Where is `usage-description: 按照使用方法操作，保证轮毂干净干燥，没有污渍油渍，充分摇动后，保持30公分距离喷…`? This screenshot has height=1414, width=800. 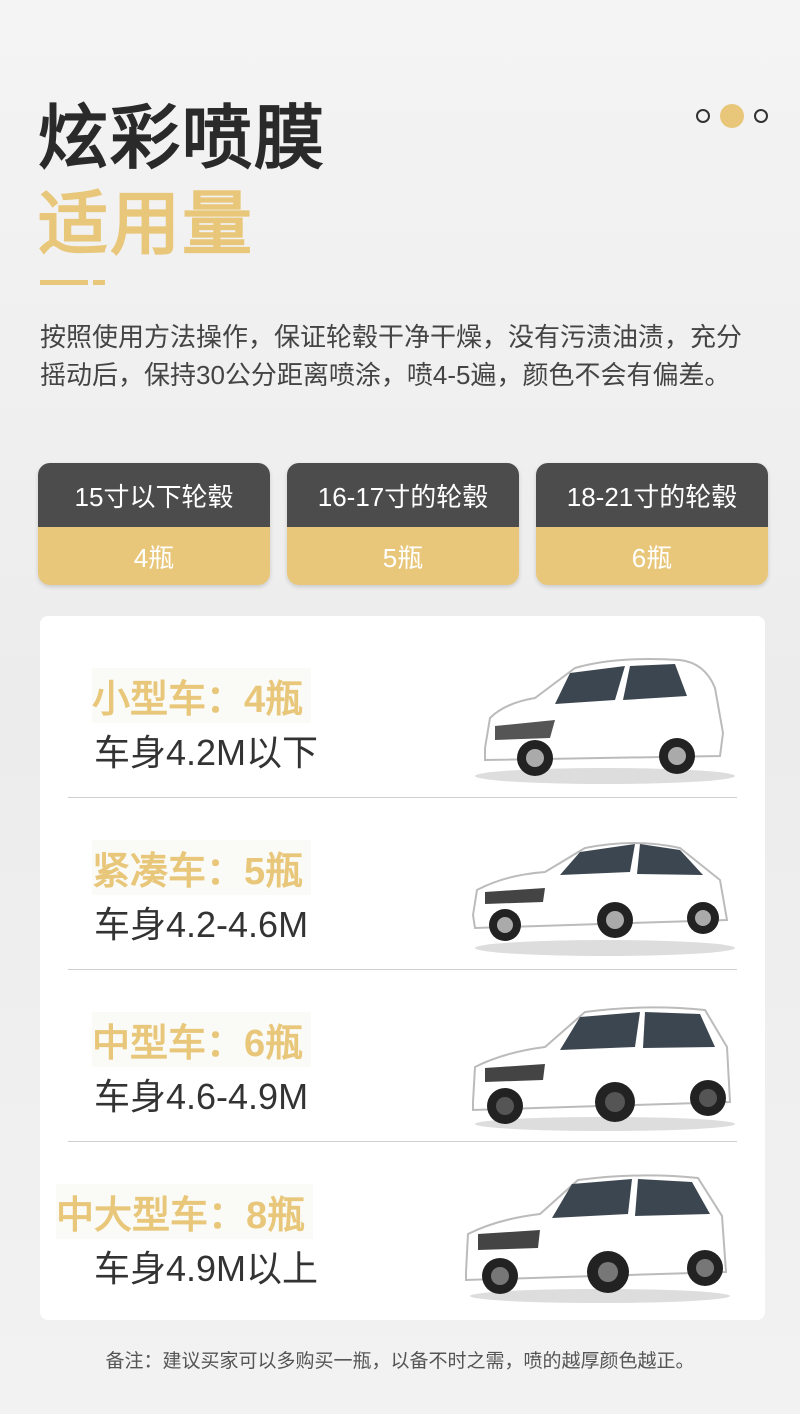 usage-description: 按照使用方法操作，保证轮毂干净干燥，没有污渍油渍，充分摇动后，保持30公分距离喷… is located at coordinates (391, 356).